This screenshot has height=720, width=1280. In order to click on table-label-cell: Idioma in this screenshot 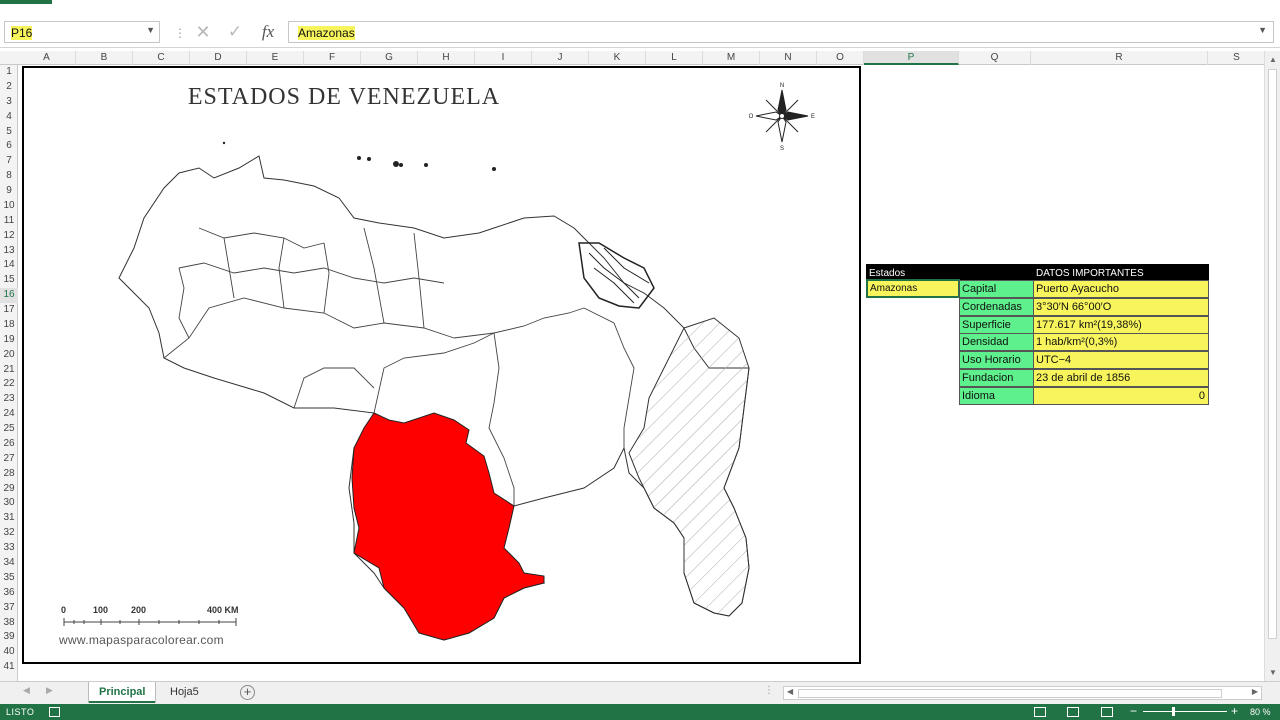, I will do `click(996, 395)`.